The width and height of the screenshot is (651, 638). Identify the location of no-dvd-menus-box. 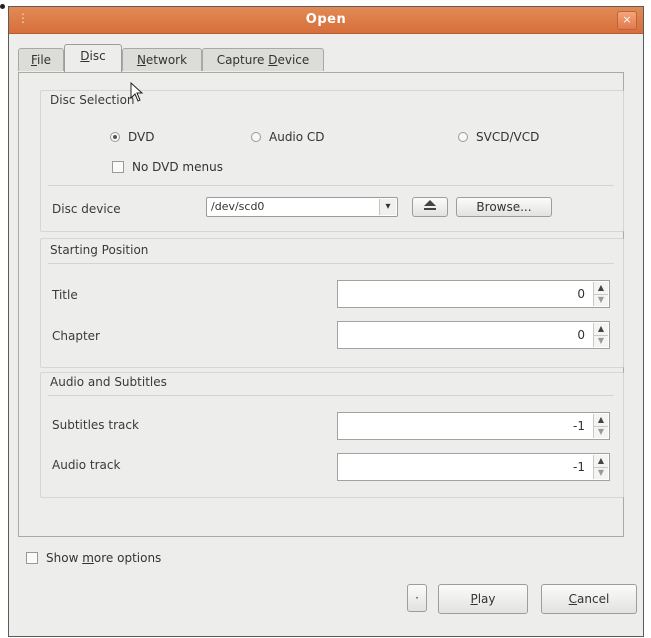
(118, 167).